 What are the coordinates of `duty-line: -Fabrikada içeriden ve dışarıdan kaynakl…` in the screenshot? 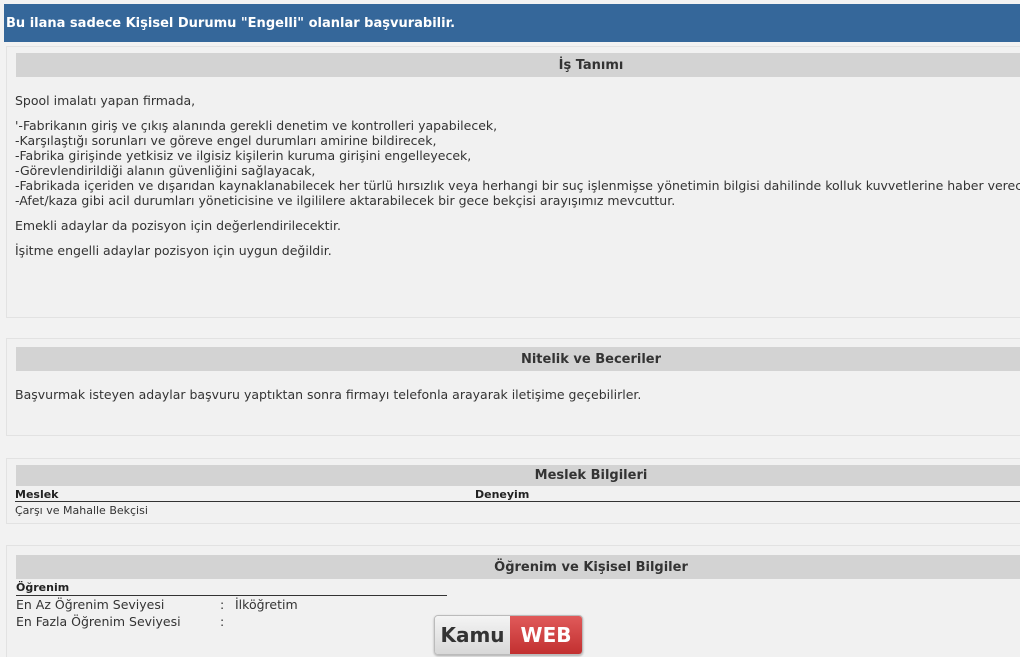 It's located at (517, 185).